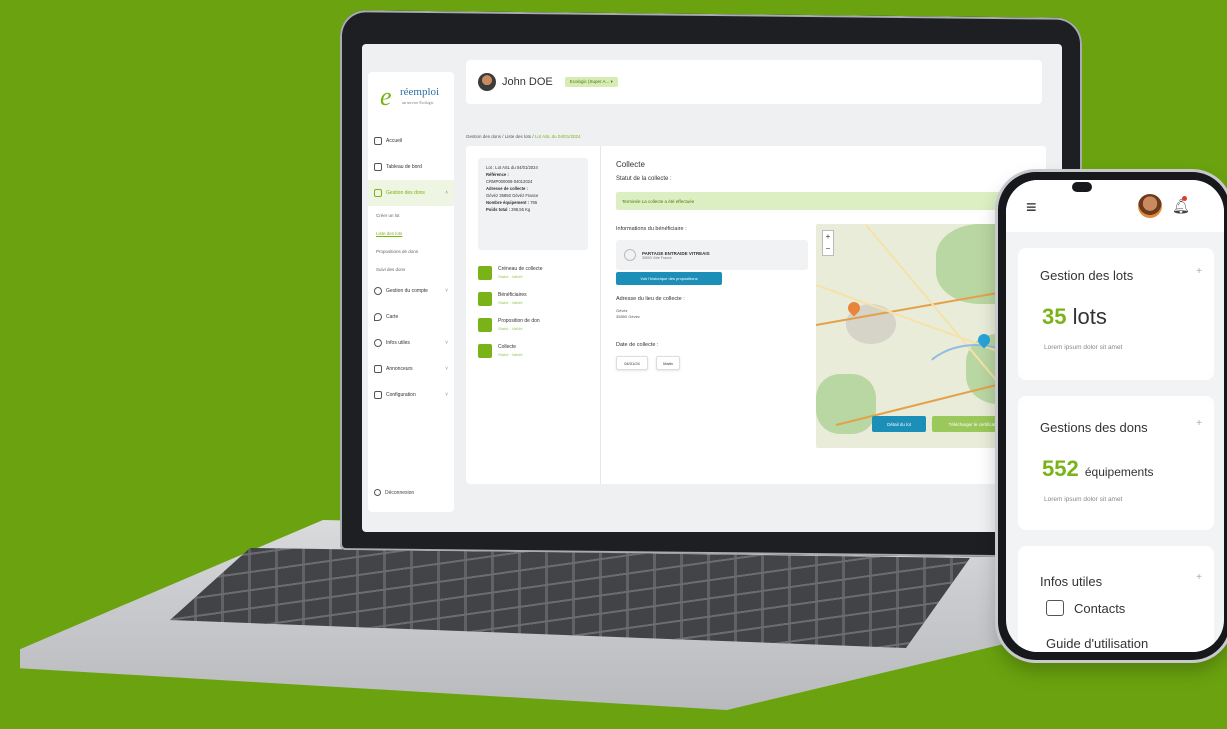  What do you see at coordinates (1082, 187) in the screenshot?
I see `phone-camera-notch` at bounding box center [1082, 187].